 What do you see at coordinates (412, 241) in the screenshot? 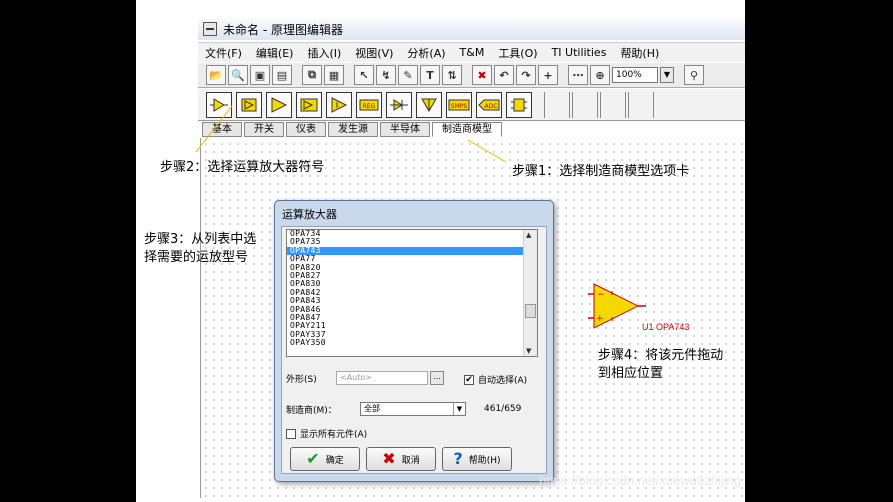
I see `list-item: OPA735` at bounding box center [412, 241].